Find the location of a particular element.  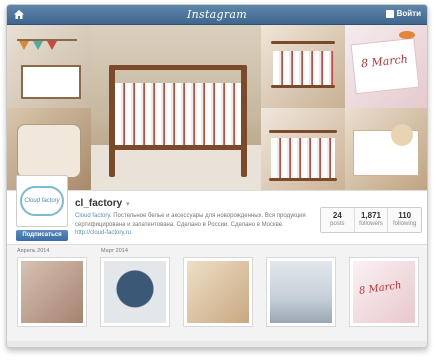

tulip is located at coordinates (407, 35).